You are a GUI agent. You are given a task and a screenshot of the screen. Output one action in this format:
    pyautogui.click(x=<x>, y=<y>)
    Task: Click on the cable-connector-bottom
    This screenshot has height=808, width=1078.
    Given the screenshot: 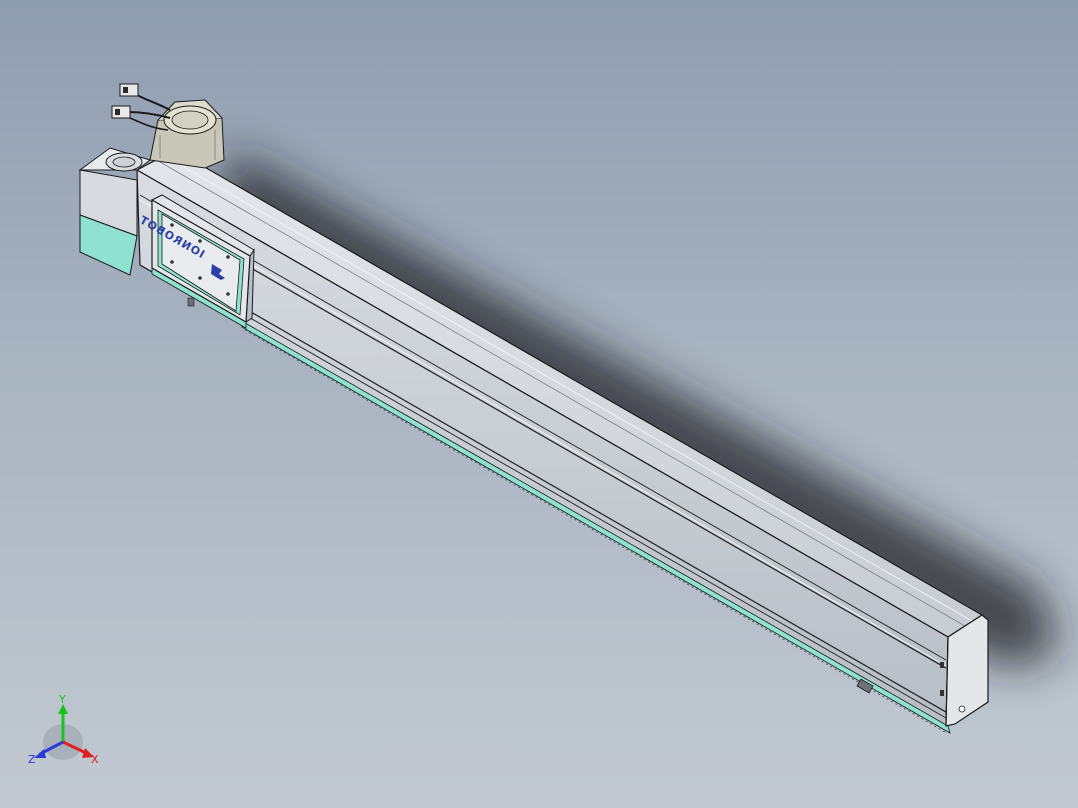 What is the action you would take?
    pyautogui.click(x=121, y=112)
    